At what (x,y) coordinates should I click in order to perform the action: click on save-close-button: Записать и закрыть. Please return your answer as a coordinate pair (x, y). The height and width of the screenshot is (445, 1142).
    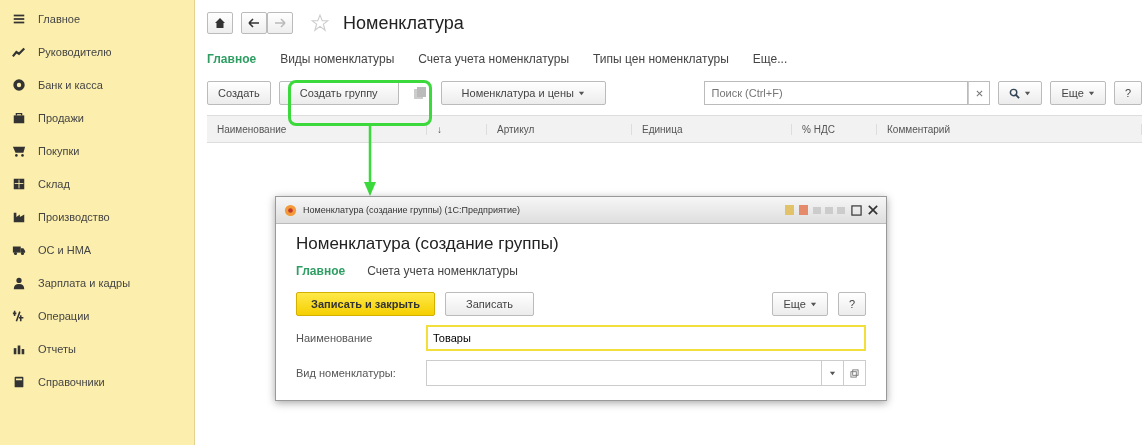
    Looking at the image, I should click on (366, 304).